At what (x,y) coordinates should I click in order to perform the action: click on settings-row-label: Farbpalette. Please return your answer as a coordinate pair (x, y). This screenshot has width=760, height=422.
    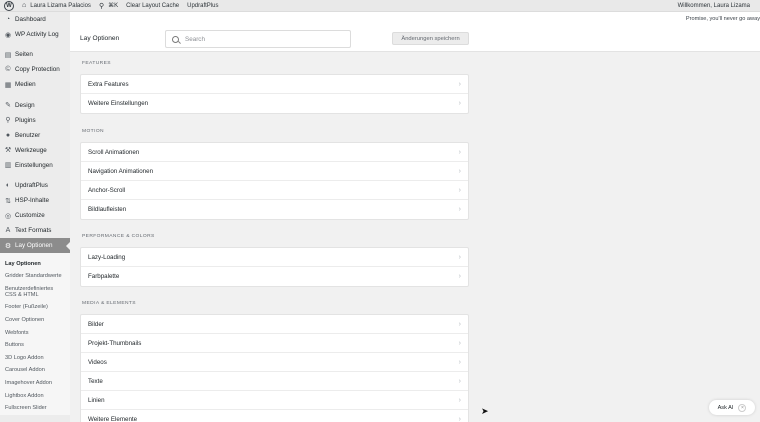
    Looking at the image, I should click on (104, 276).